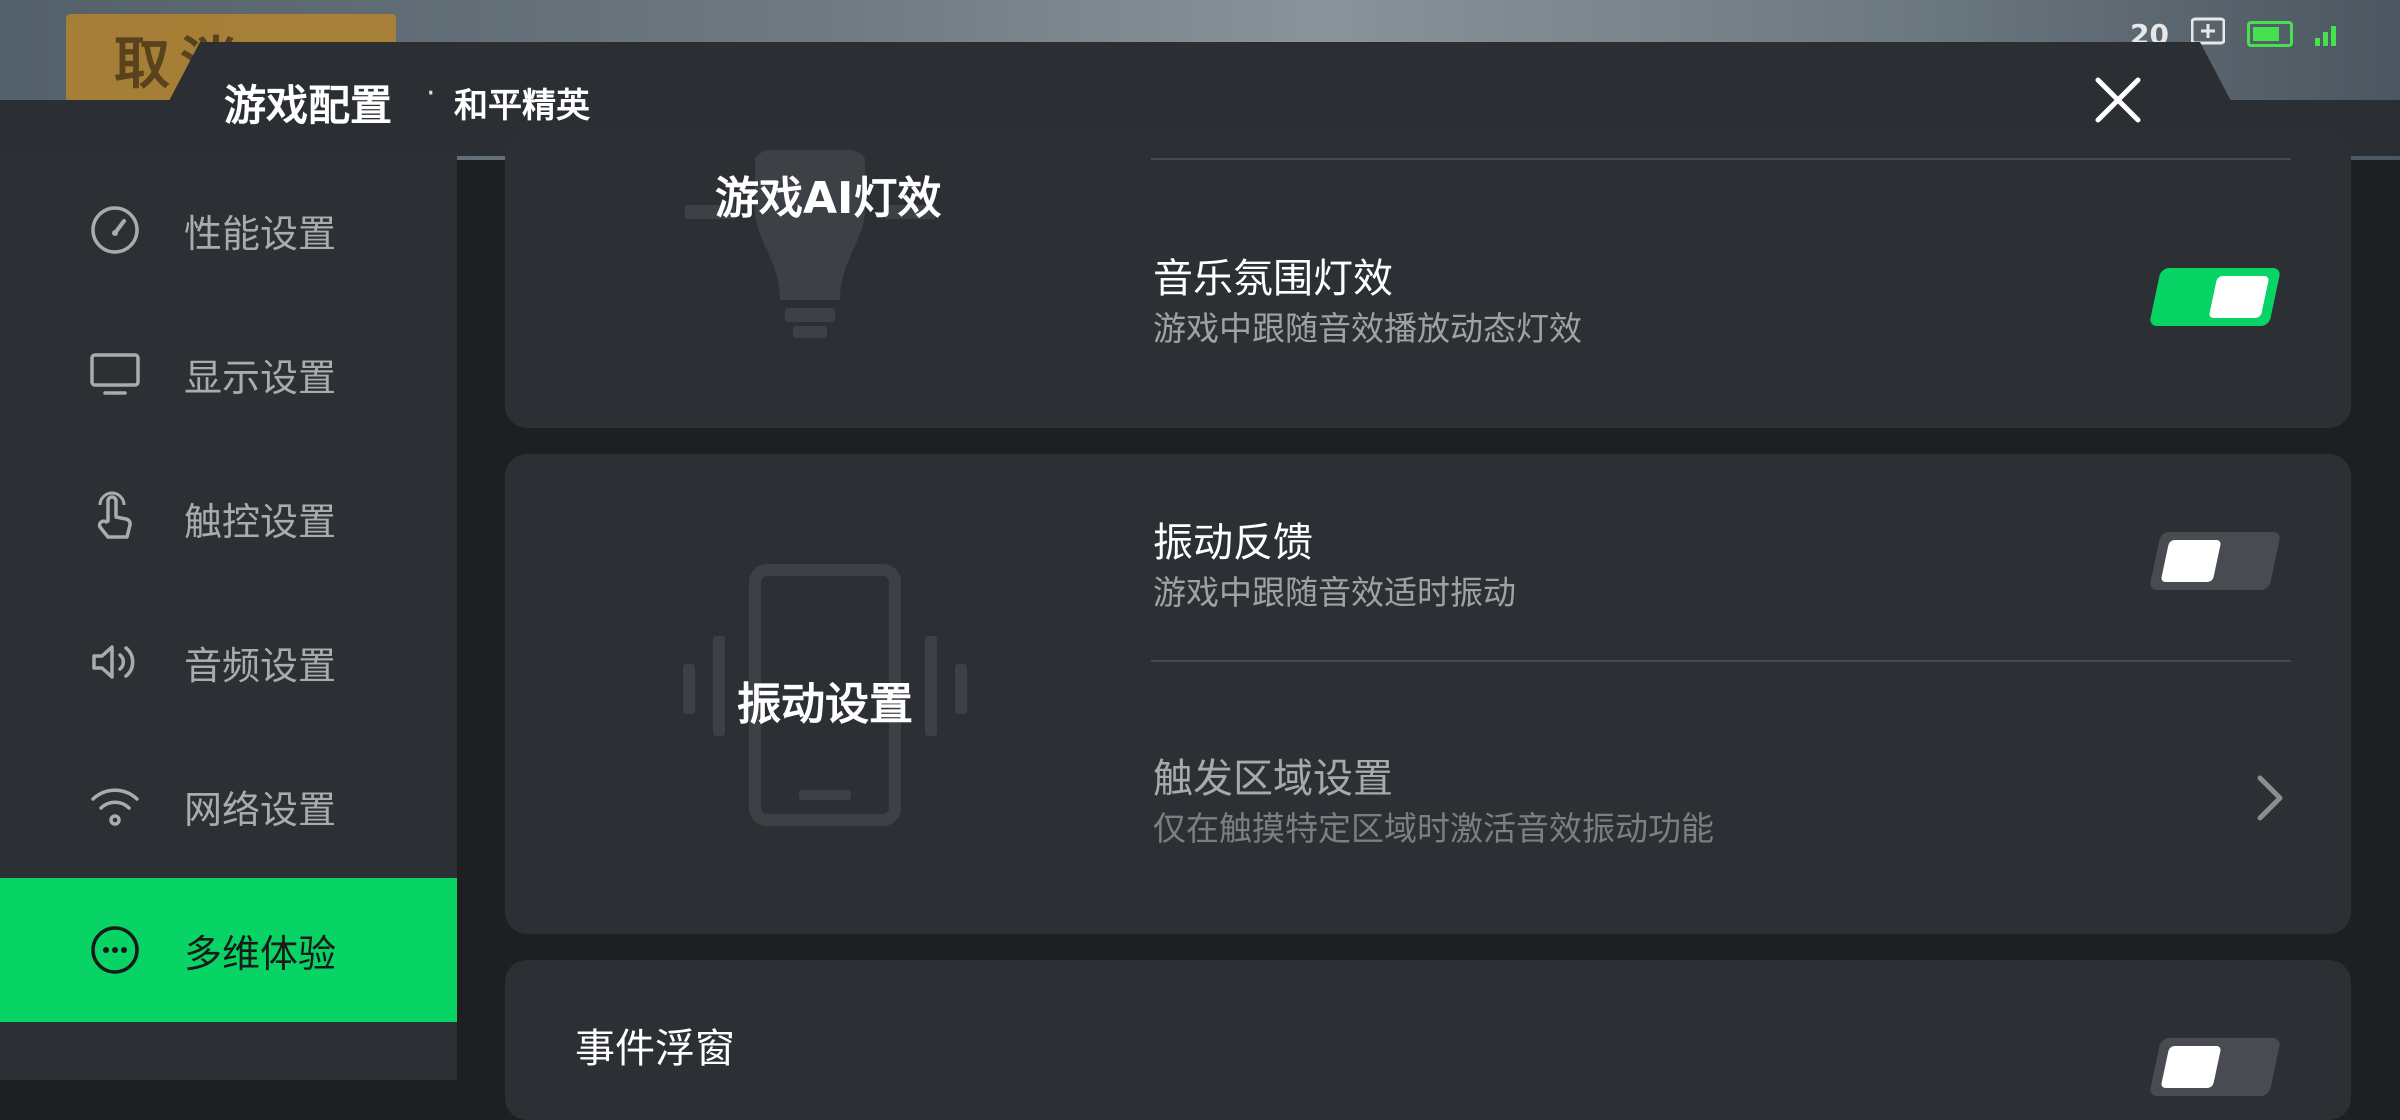 The width and height of the screenshot is (2400, 1120). I want to click on event-float-toggle, so click(2215, 1067).